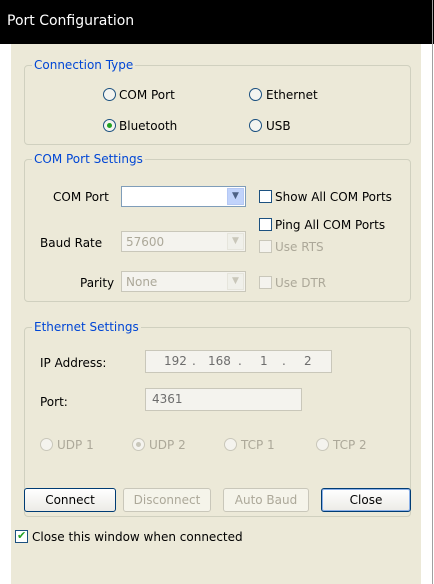  I want to click on use-dtr-box, so click(265, 282).